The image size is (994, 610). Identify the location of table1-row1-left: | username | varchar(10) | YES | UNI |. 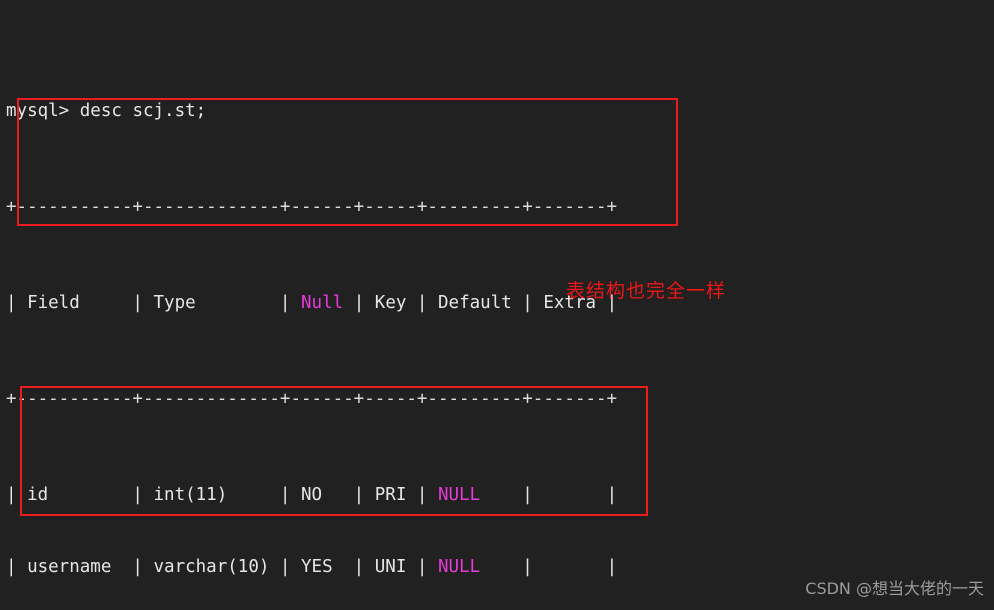
(222, 567).